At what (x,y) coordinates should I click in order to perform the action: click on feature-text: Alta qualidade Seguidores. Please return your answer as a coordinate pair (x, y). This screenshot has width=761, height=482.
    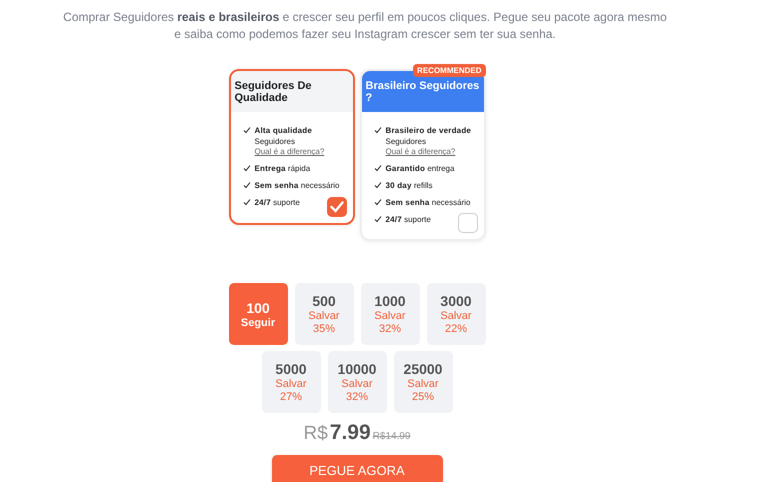
    Looking at the image, I should click on (283, 136).